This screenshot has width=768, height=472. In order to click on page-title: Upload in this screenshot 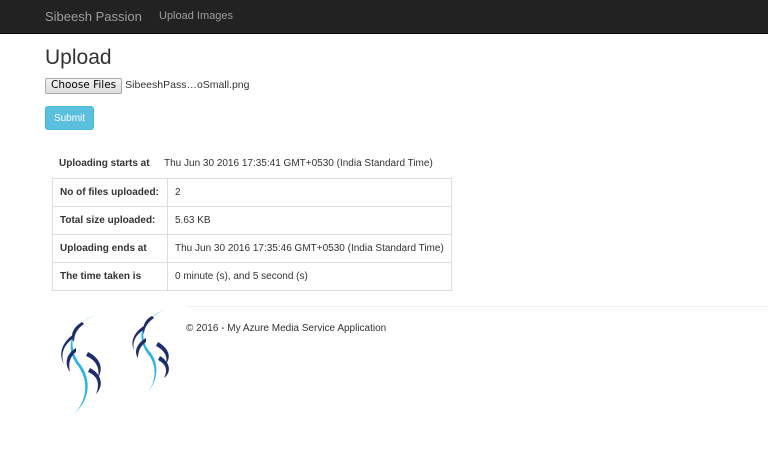, I will do `click(78, 57)`.